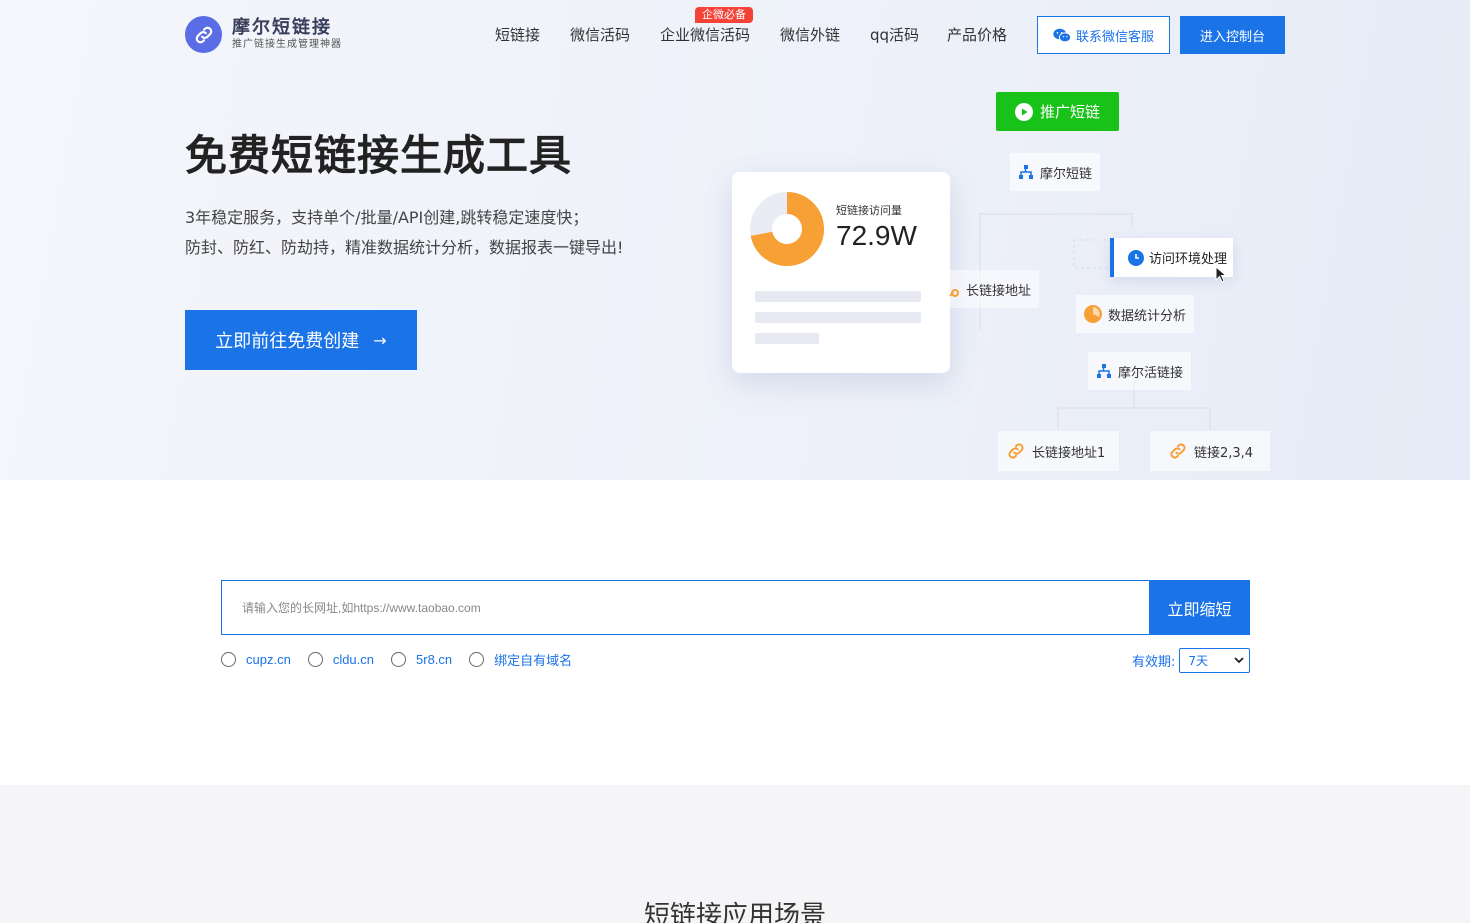 This screenshot has width=1470, height=923. I want to click on domain-label: 绑定自有域名, so click(533, 660).